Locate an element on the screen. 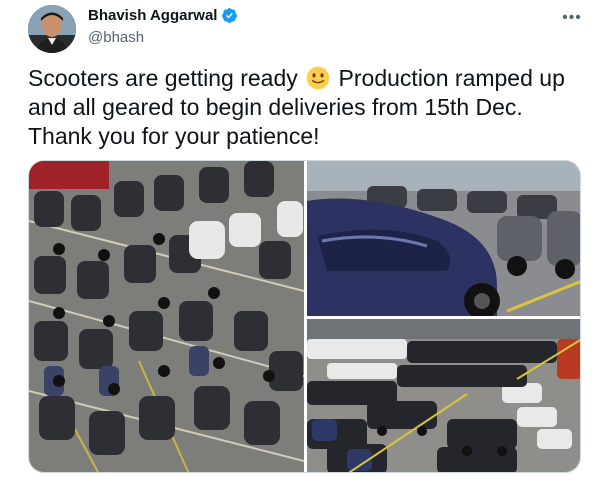 This screenshot has height=485, width=600. photo-3-image is located at coordinates (443, 395).